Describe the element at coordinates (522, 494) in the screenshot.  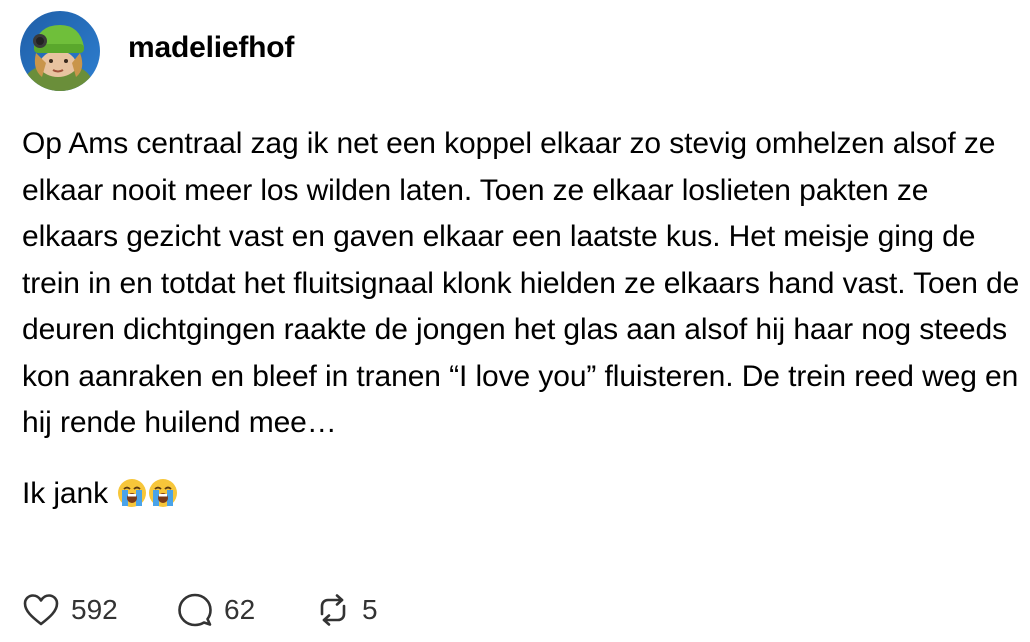
I see `post-closing: Ik jank` at that location.